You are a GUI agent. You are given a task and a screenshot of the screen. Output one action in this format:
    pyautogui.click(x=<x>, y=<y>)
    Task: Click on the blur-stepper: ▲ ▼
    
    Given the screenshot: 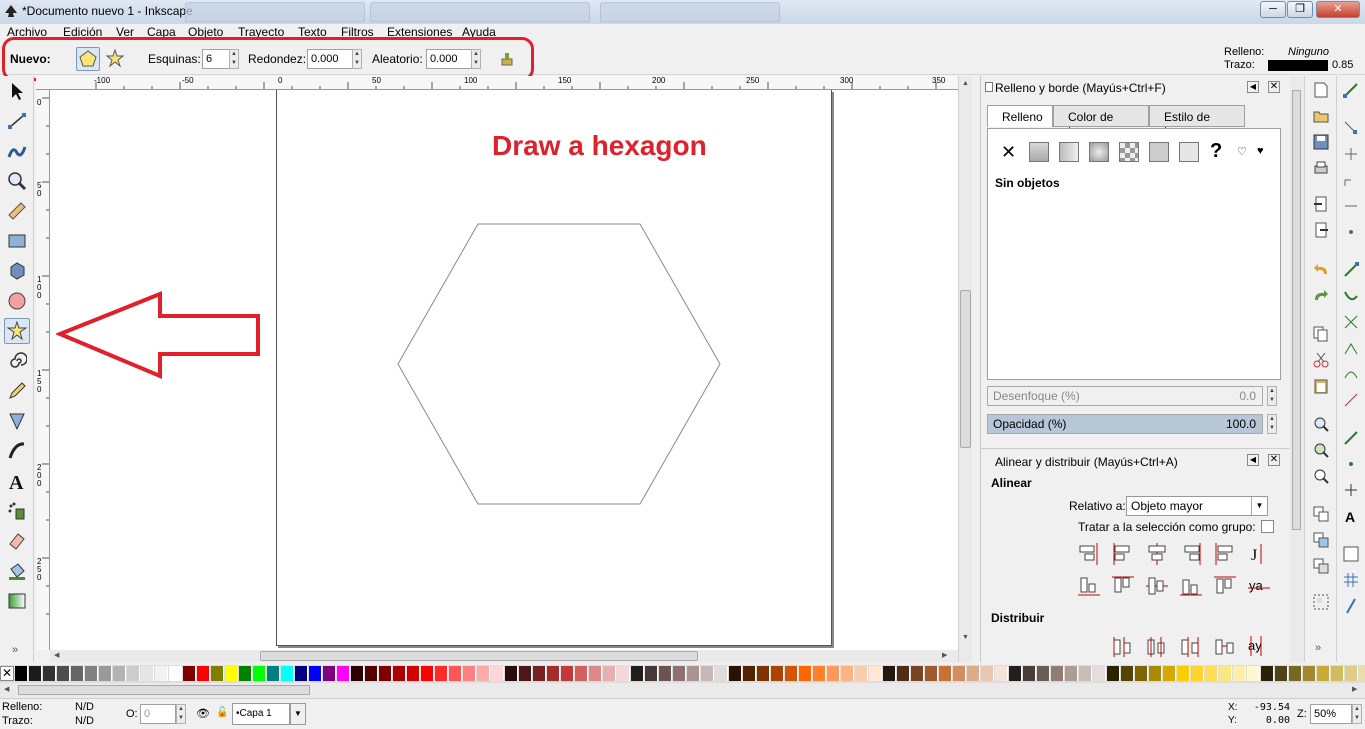 What is the action you would take?
    pyautogui.click(x=1272, y=396)
    